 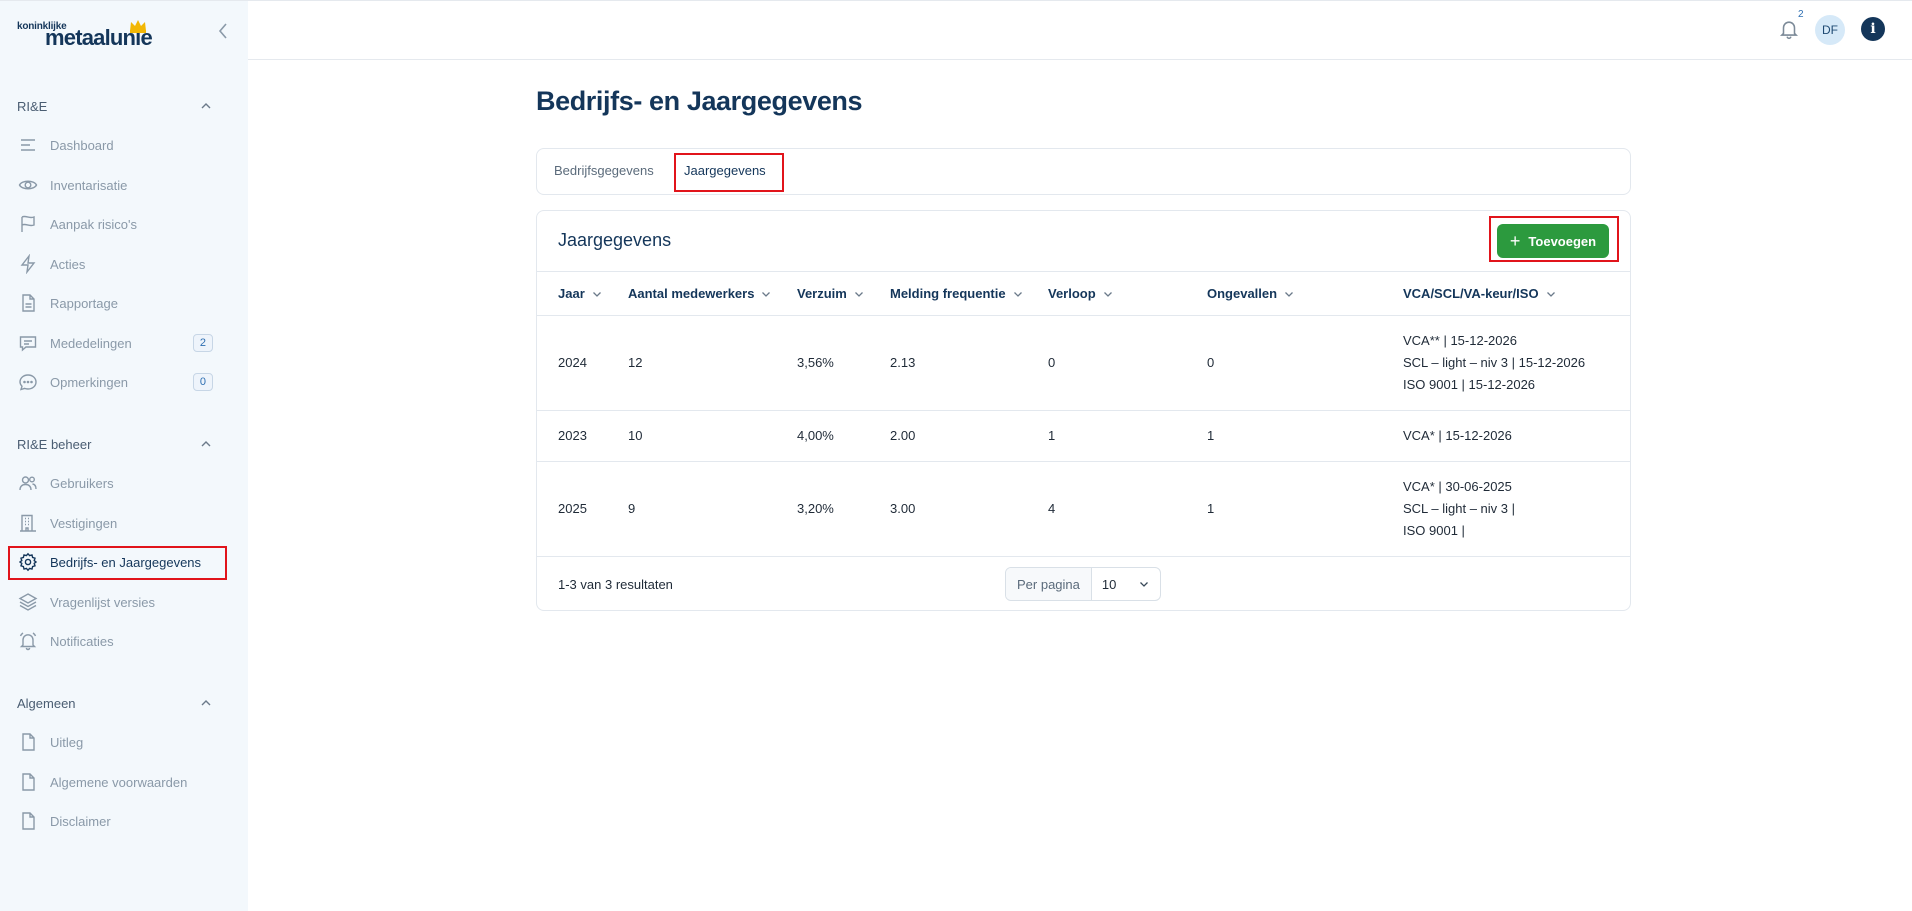 What do you see at coordinates (1211, 362) in the screenshot?
I see `cell-ongevallen: 0` at bounding box center [1211, 362].